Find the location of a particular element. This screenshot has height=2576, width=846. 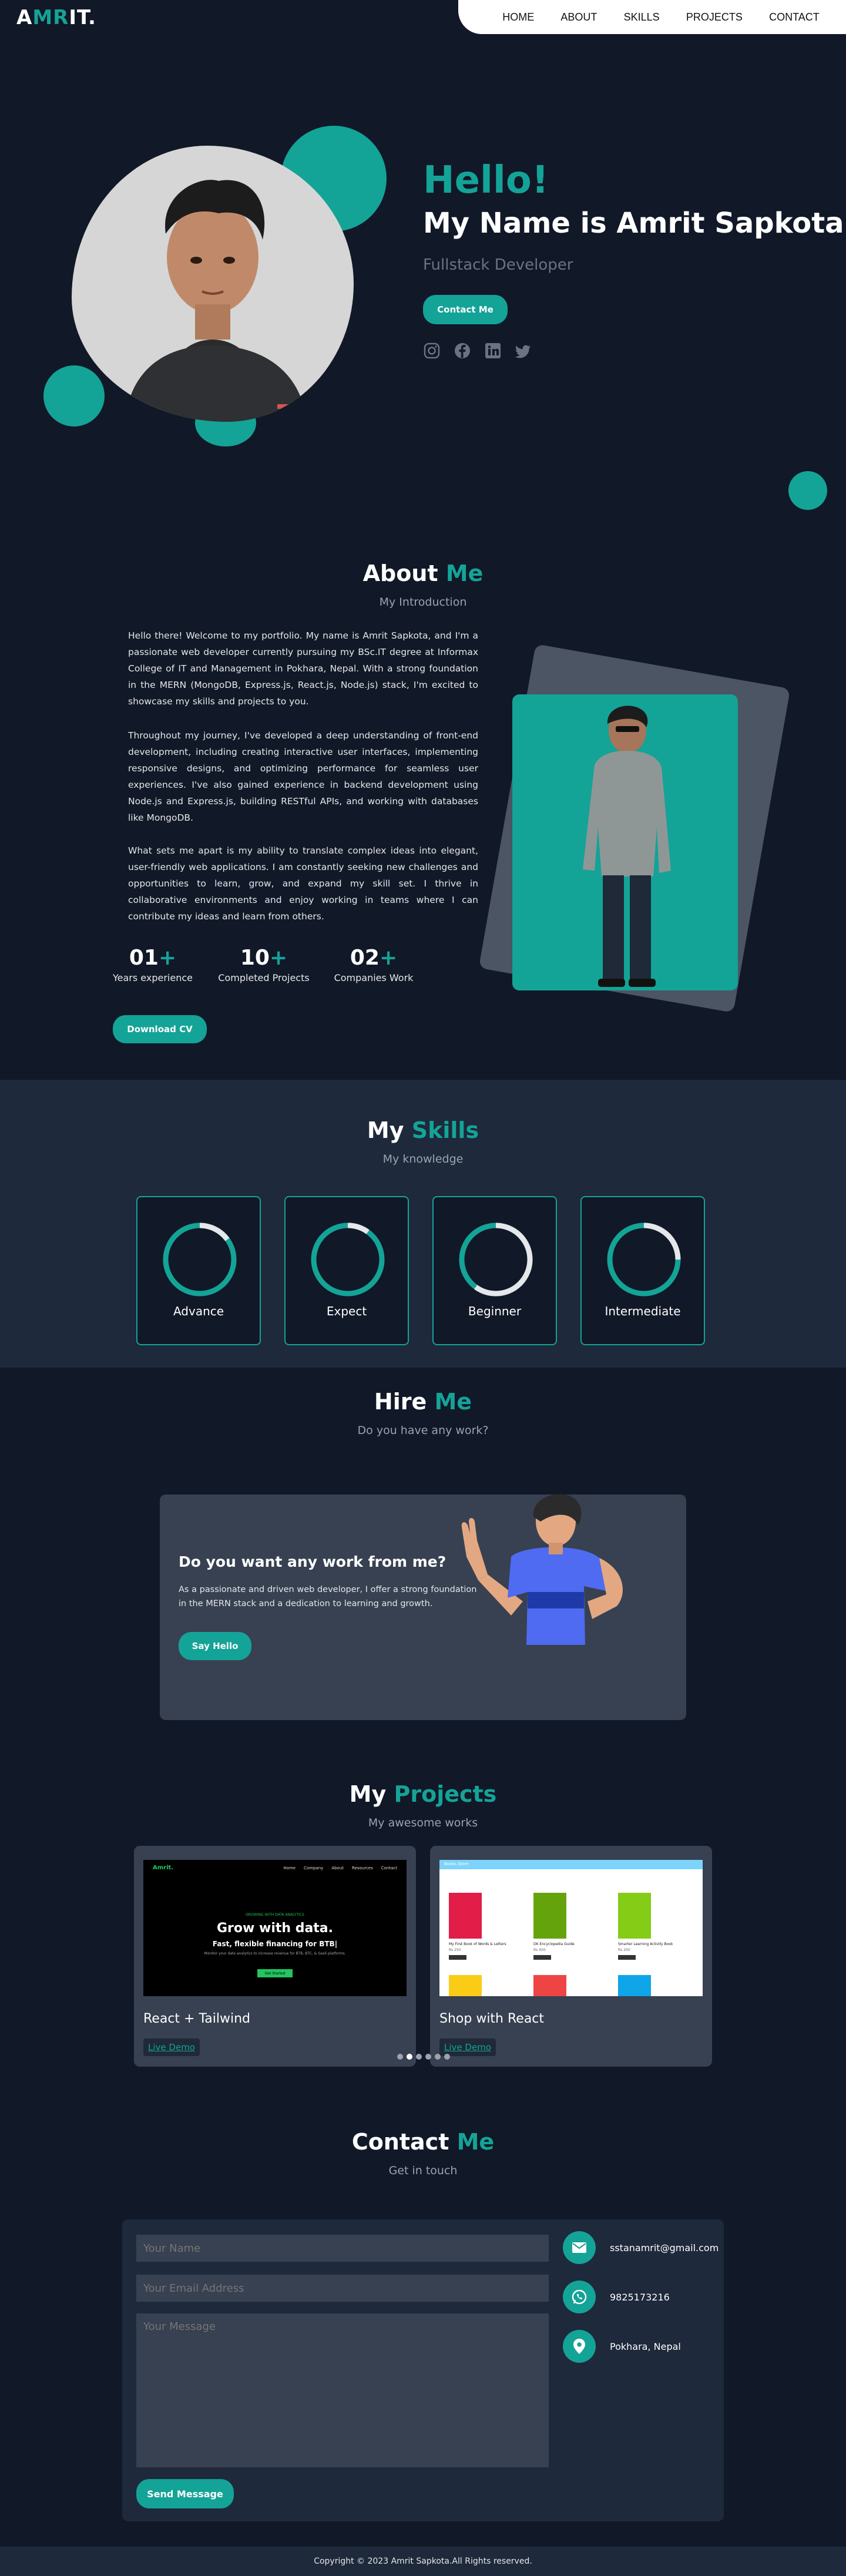

contact-phone-text: 9825173216 is located at coordinates (640, 2297).